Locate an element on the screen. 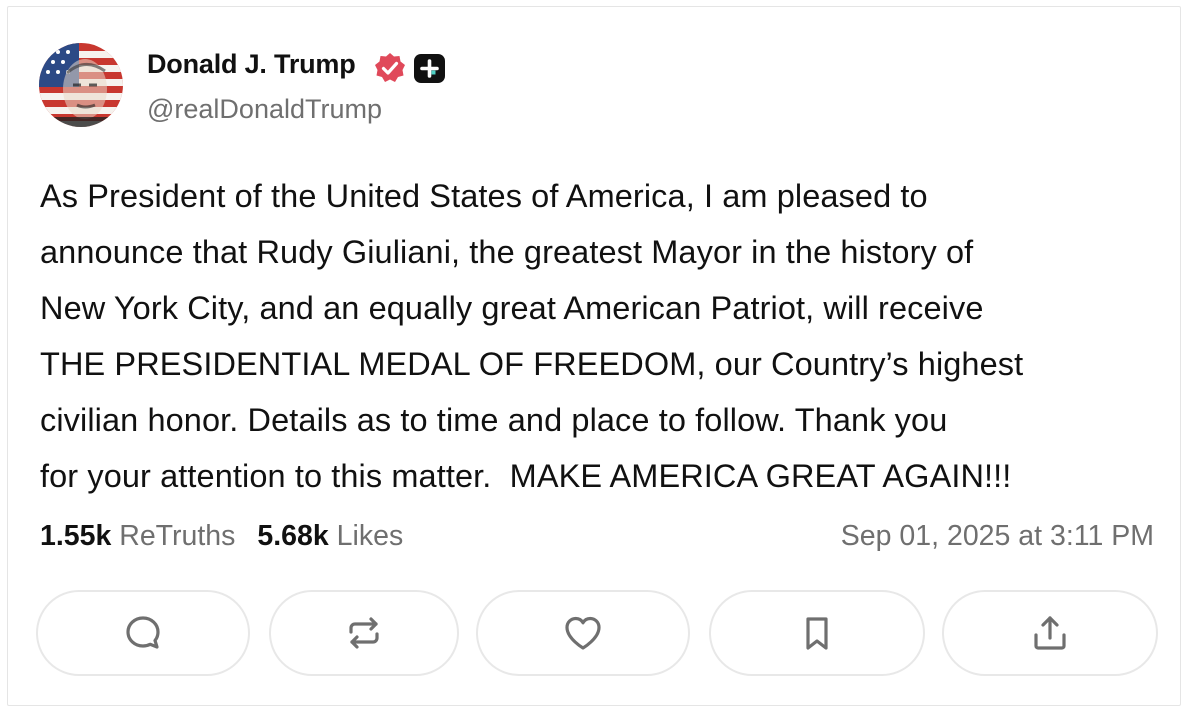 Image resolution: width=1188 pixels, height=710 pixels. plus-badge-icon is located at coordinates (429, 68).